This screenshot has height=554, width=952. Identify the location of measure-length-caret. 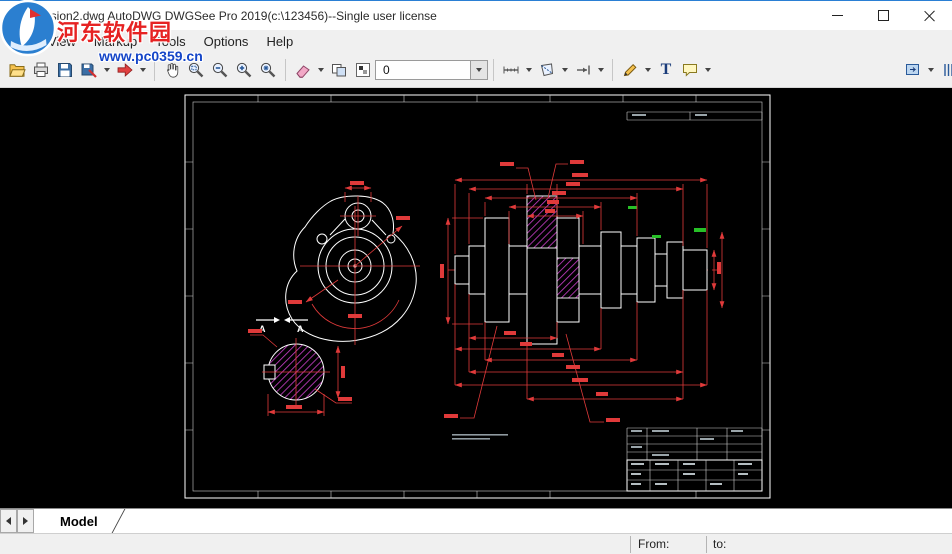
(529, 69).